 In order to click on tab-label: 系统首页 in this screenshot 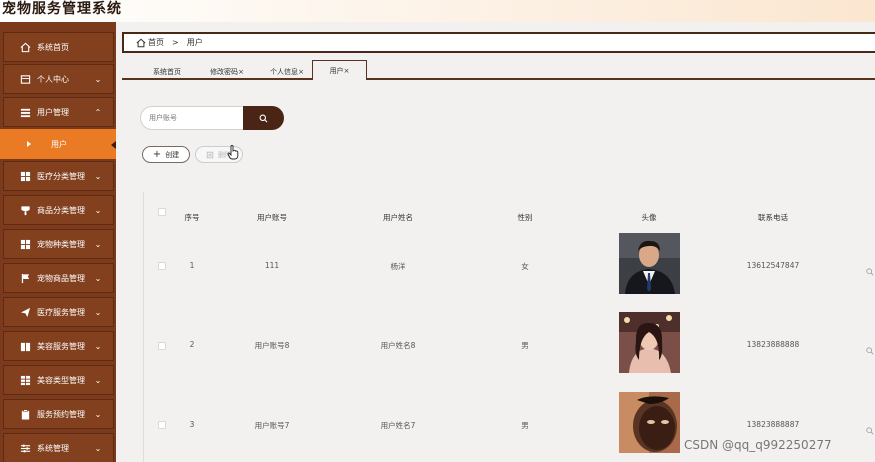, I will do `click(167, 71)`.